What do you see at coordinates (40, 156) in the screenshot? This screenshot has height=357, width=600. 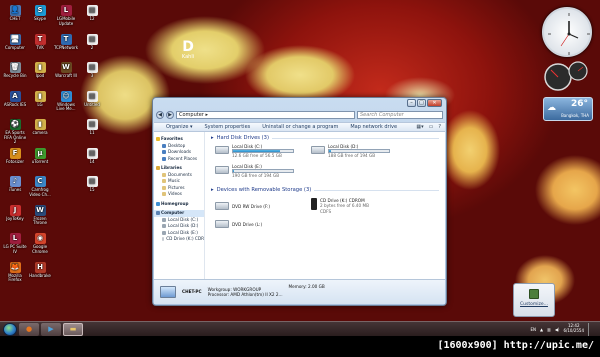 I see `desktop-icon-utorrent: µ uTorrent` at bounding box center [40, 156].